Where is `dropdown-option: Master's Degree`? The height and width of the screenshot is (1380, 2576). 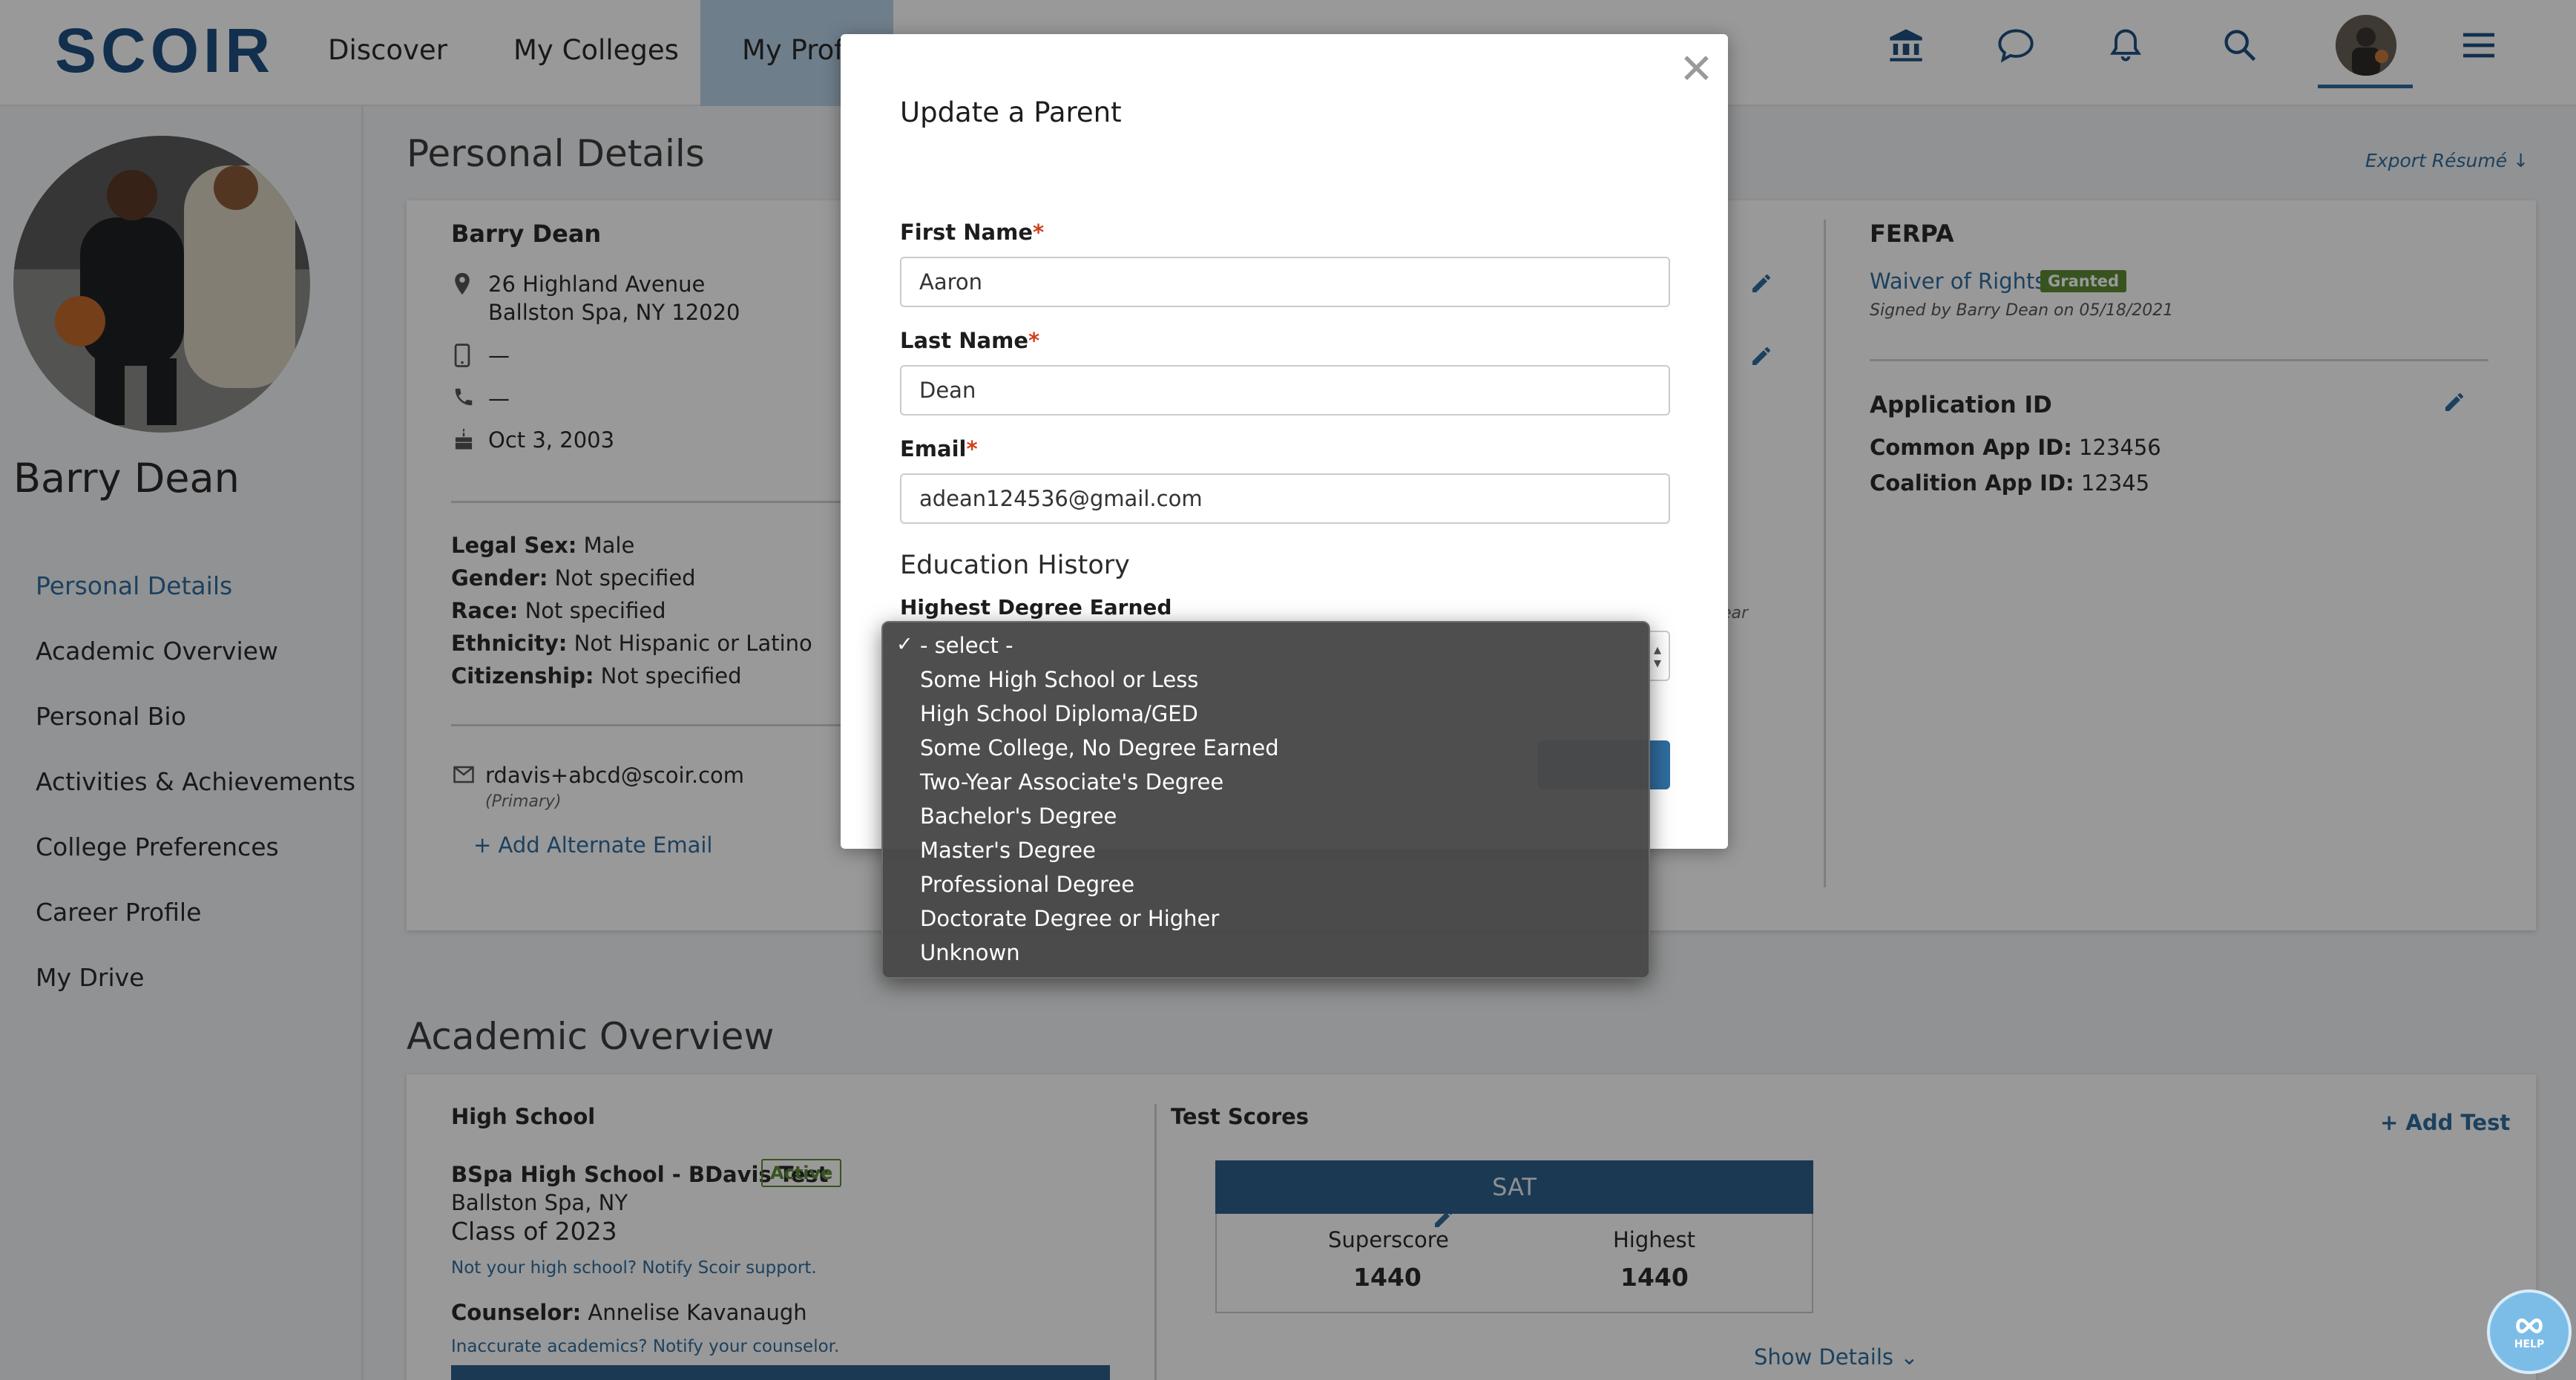
dropdown-option: Master's Degree is located at coordinates (1008, 850).